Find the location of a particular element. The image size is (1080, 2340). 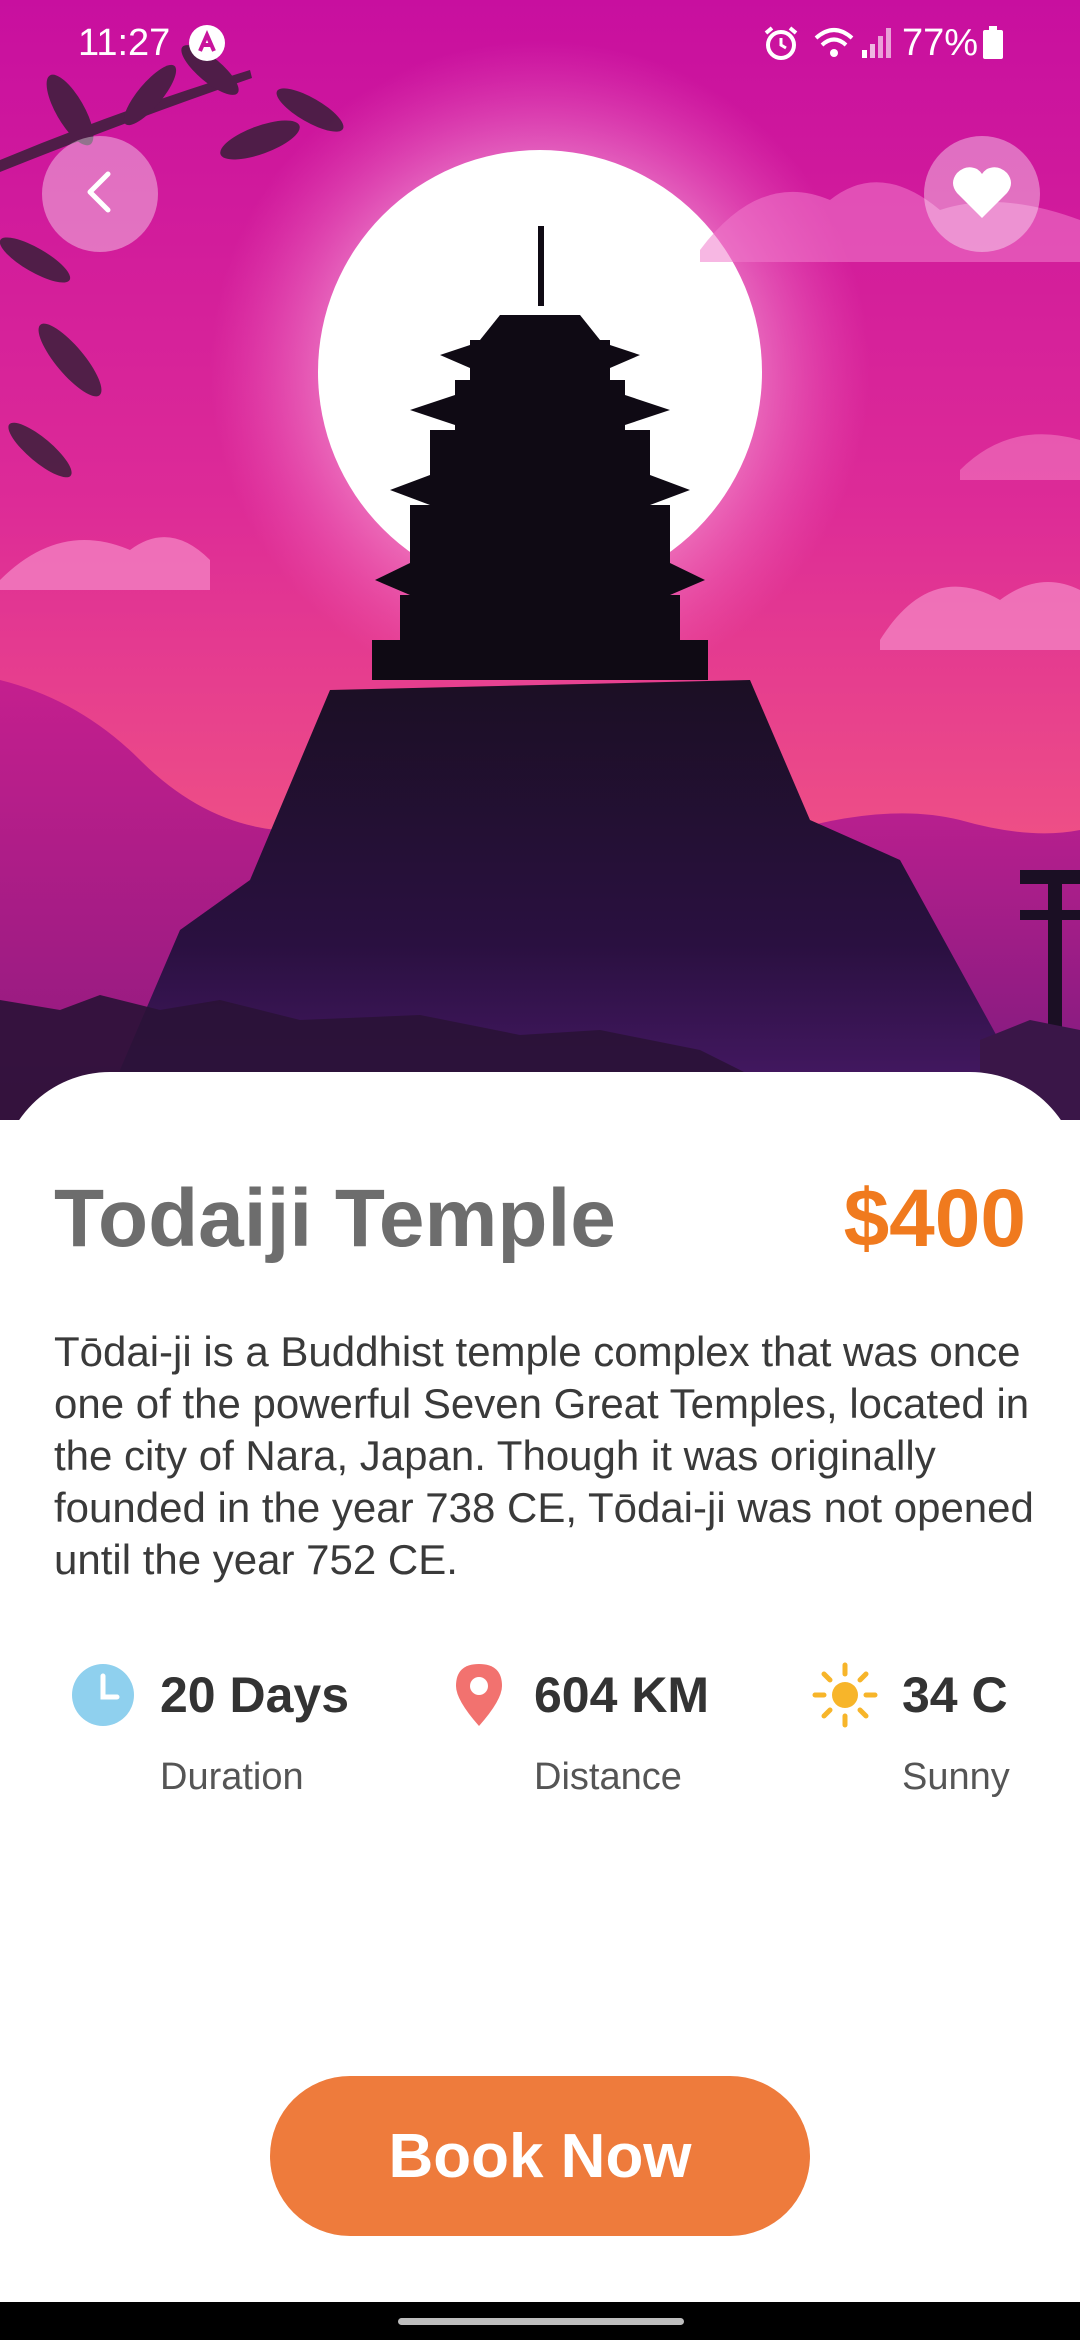

stat-weather: 34 C Sunny is located at coordinates (932, 1742).